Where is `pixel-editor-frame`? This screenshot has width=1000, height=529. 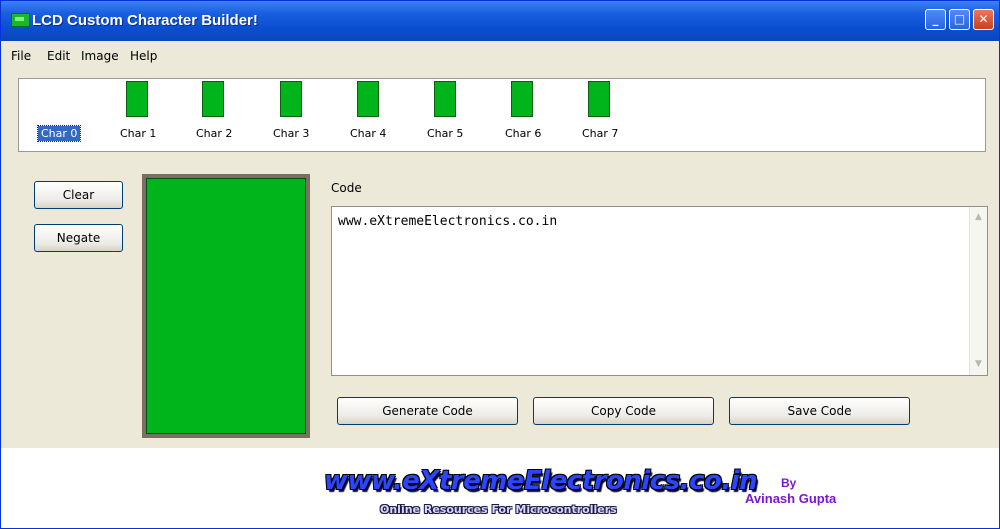 pixel-editor-frame is located at coordinates (226, 306).